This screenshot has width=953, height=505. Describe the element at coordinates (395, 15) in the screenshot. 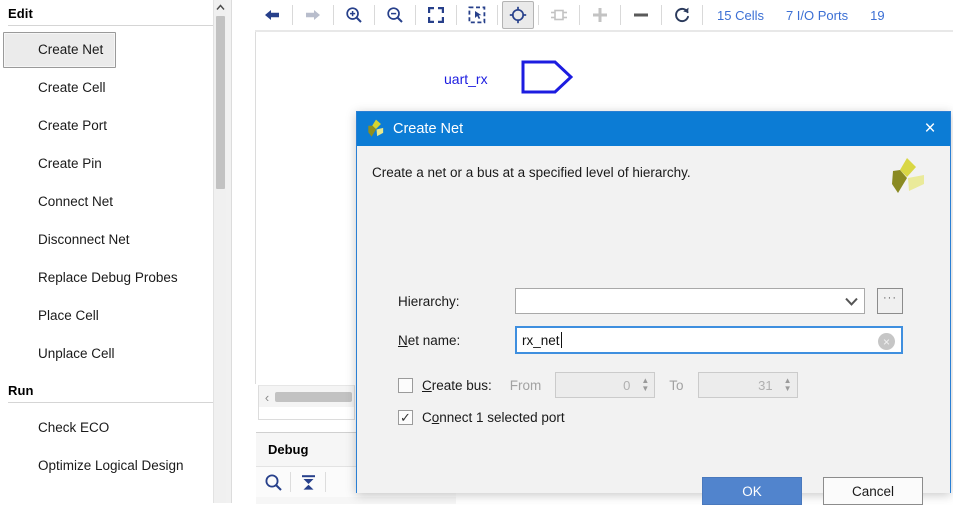

I see `zoom-out-icon` at that location.